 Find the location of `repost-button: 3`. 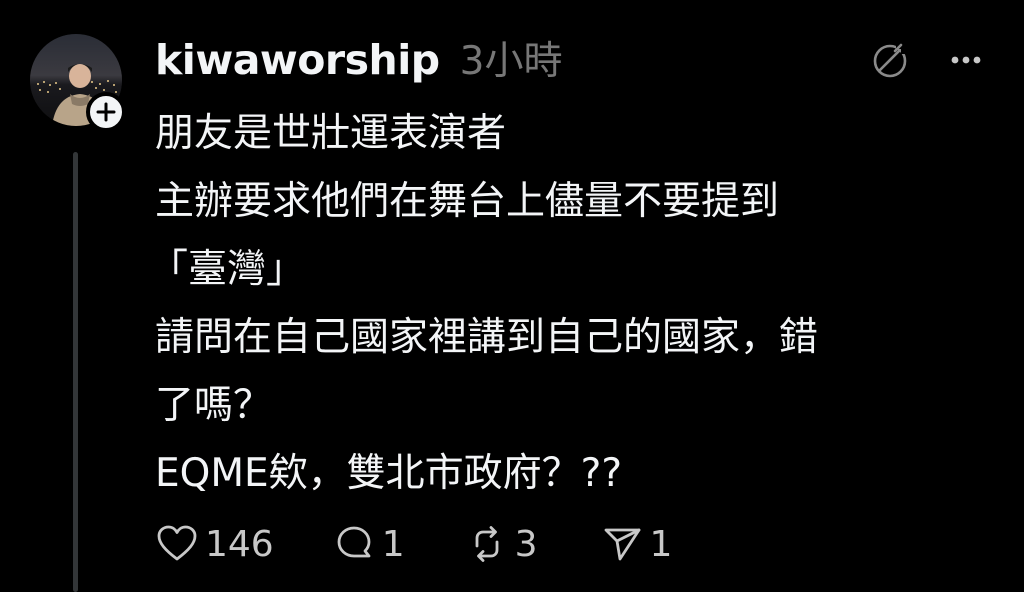

repost-button: 3 is located at coordinates (501, 544).